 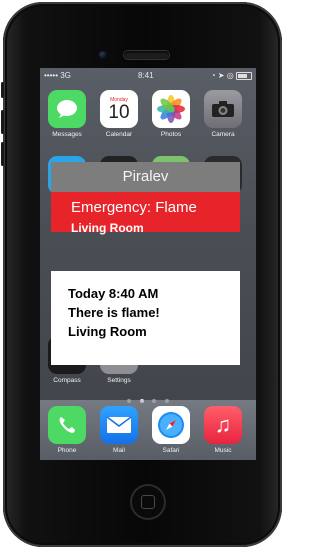 I want to click on app-label: Music, so click(x=223, y=450).